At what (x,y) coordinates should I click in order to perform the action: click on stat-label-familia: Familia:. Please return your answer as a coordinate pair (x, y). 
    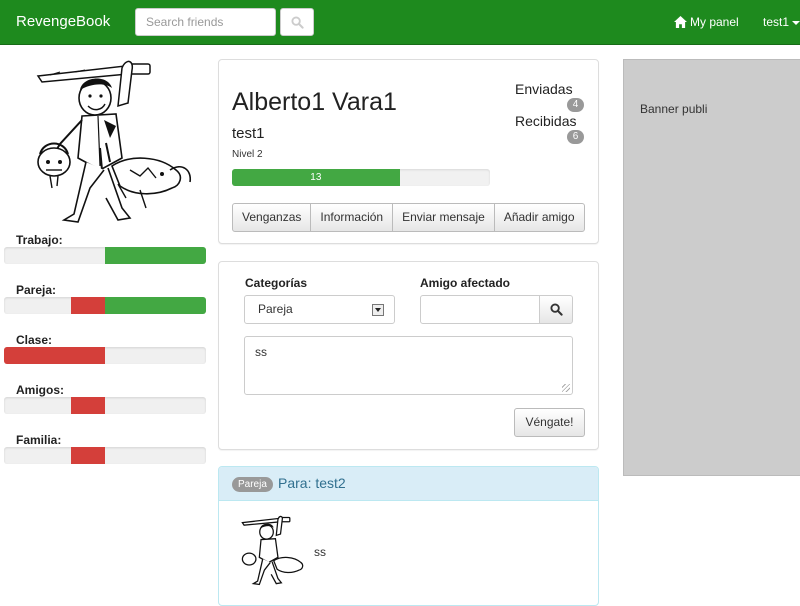
    Looking at the image, I should click on (39, 440).